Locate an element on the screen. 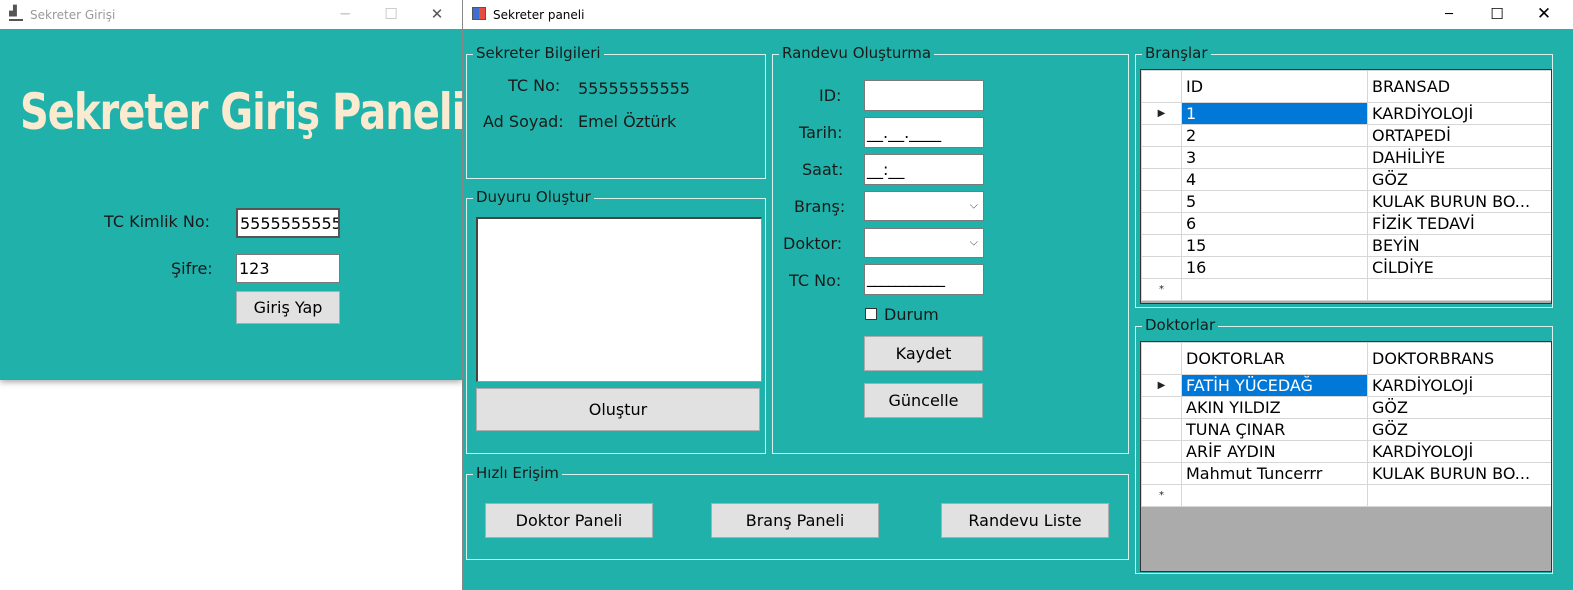 Image resolution: width=1573 pixels, height=590 pixels. table-row: 4 GÖZ is located at coordinates (1346, 179).